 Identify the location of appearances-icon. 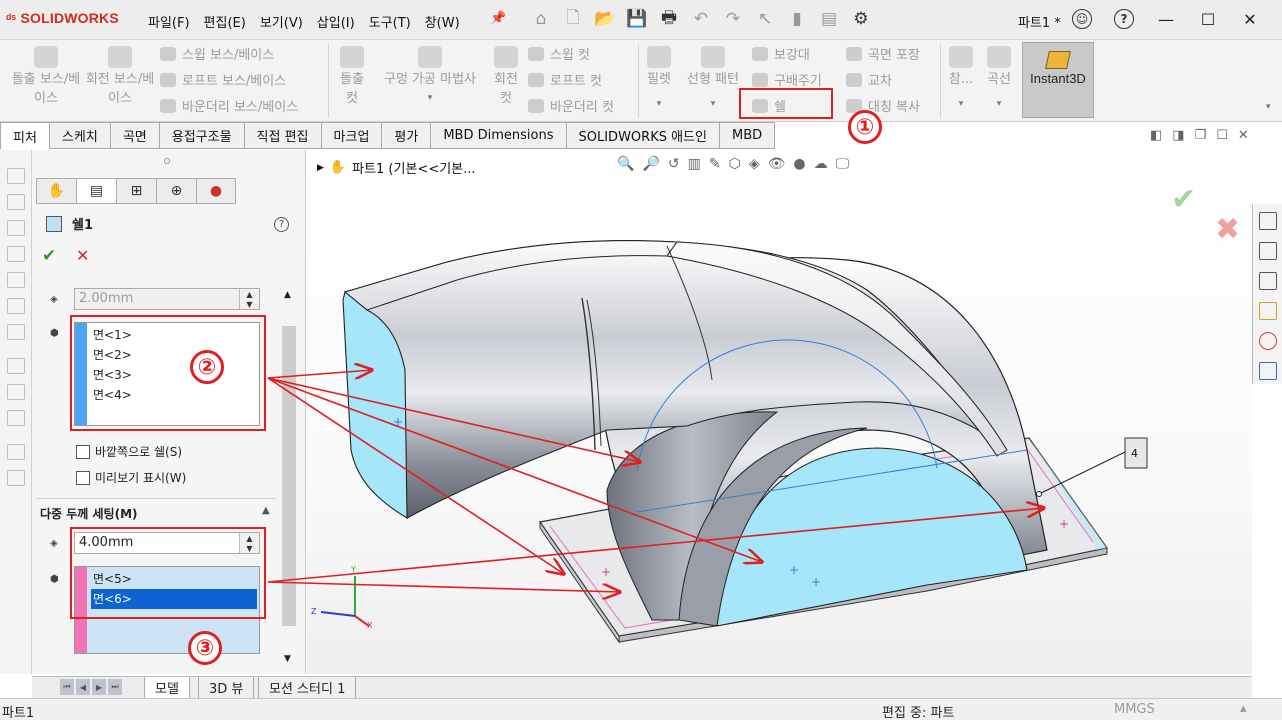
(1268, 341).